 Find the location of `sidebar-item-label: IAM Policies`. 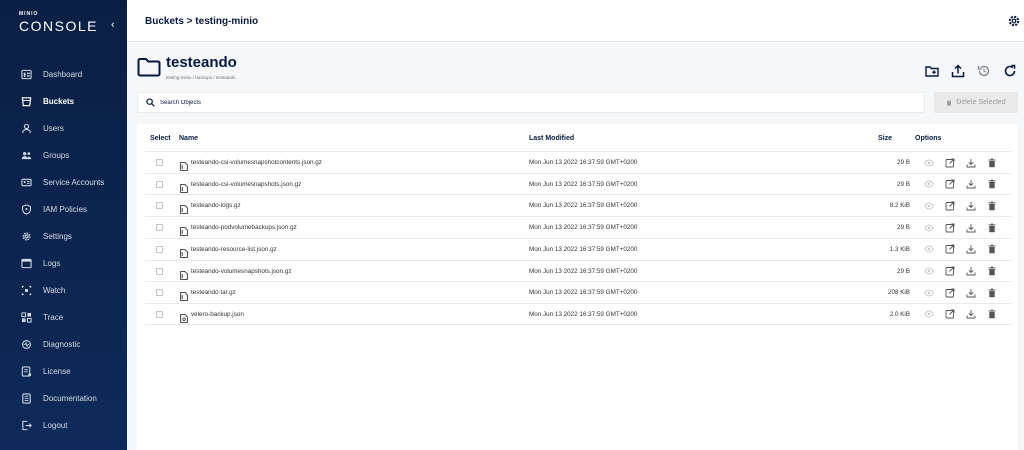

sidebar-item-label: IAM Policies is located at coordinates (65, 209).